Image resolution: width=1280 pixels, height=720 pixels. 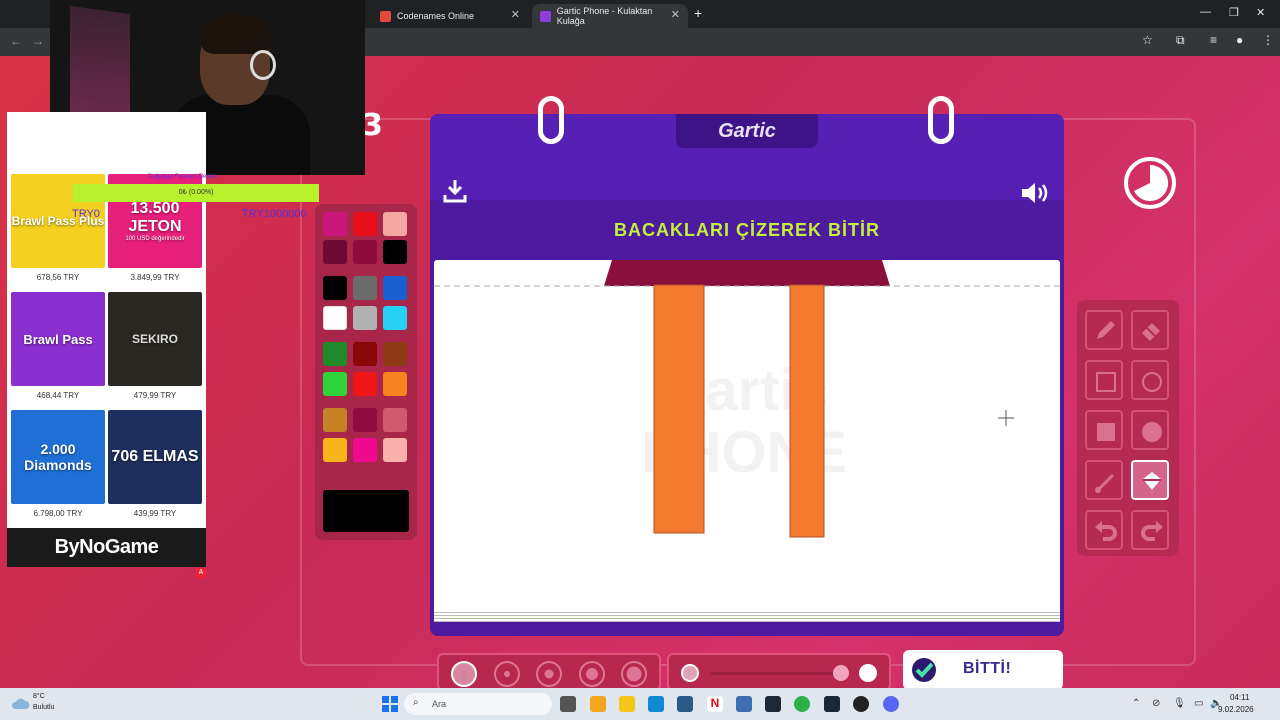 What do you see at coordinates (656, 704) in the screenshot?
I see `edge-icon` at bounding box center [656, 704].